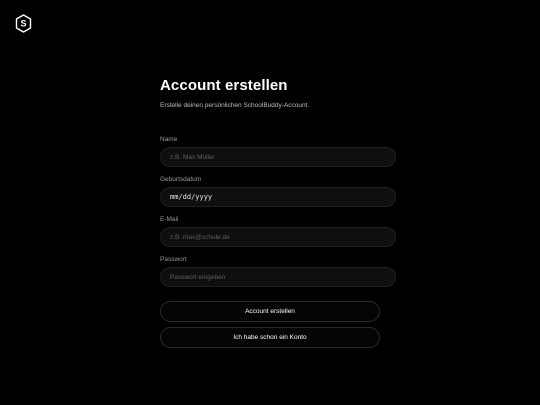 The image size is (540, 405). I want to click on email-field: E-Mail z.B. max@schule.de, so click(278, 231).